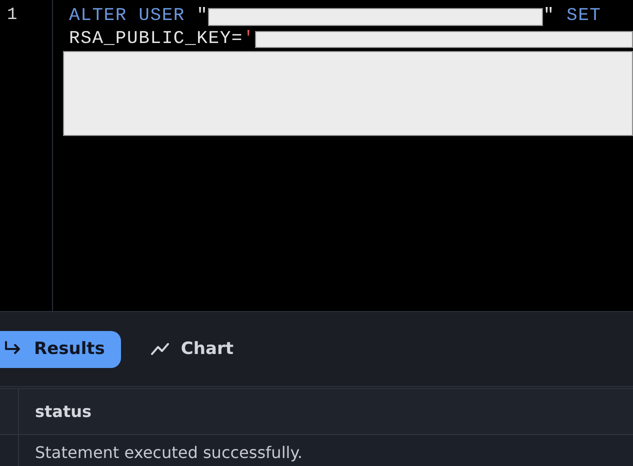 The image size is (633, 466). Describe the element at coordinates (156, 39) in the screenshot. I see `code-text: RSA_PUBLIC_KEY=` at that location.